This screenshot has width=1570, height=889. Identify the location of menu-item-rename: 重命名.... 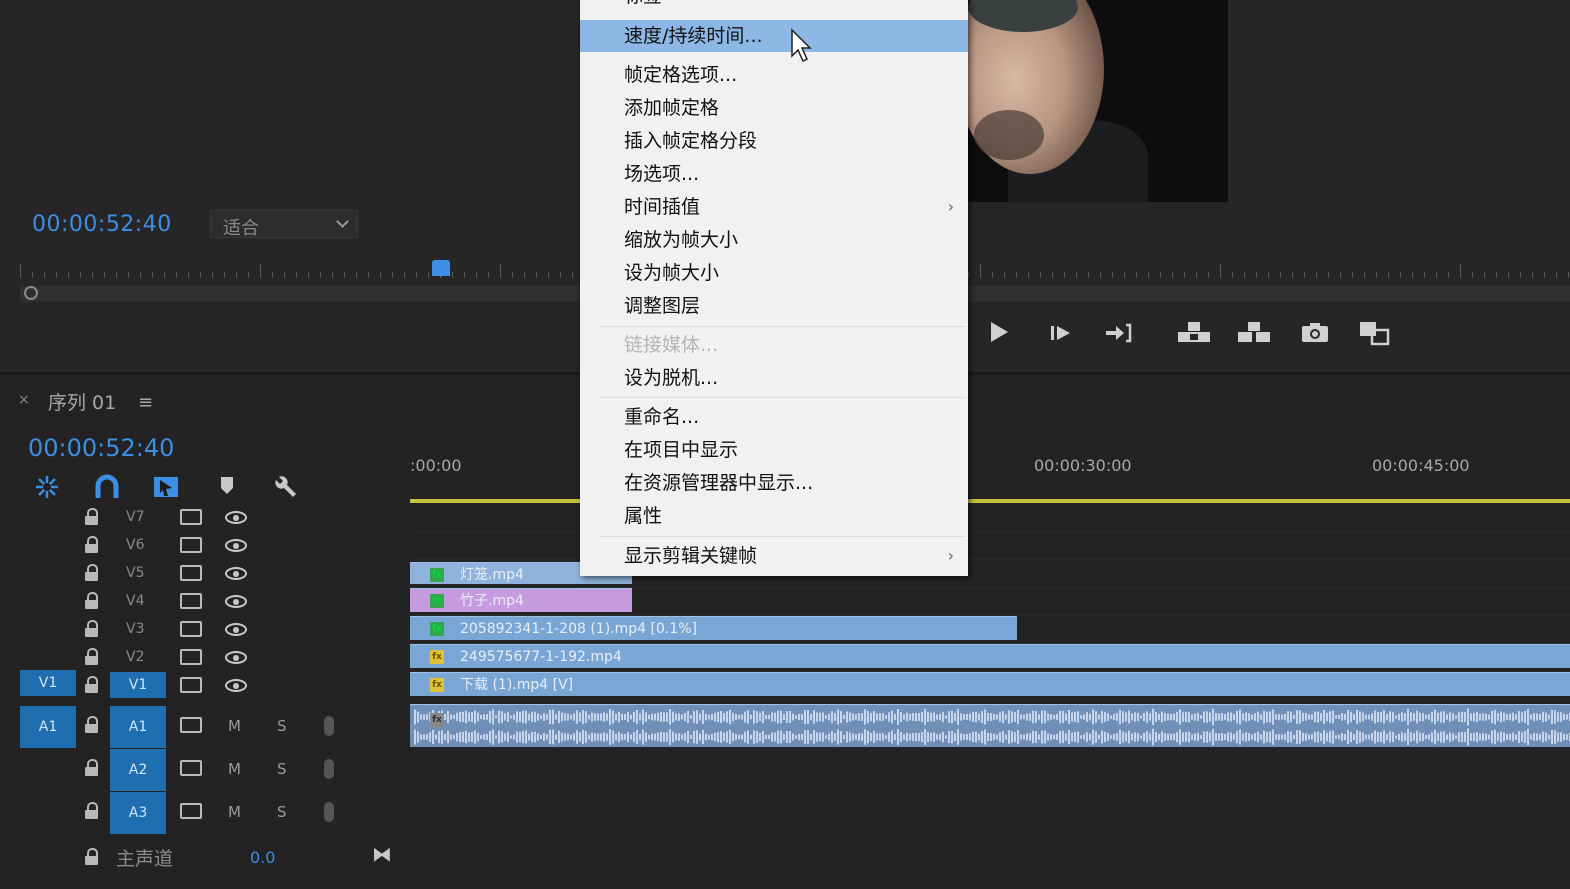
(774, 417).